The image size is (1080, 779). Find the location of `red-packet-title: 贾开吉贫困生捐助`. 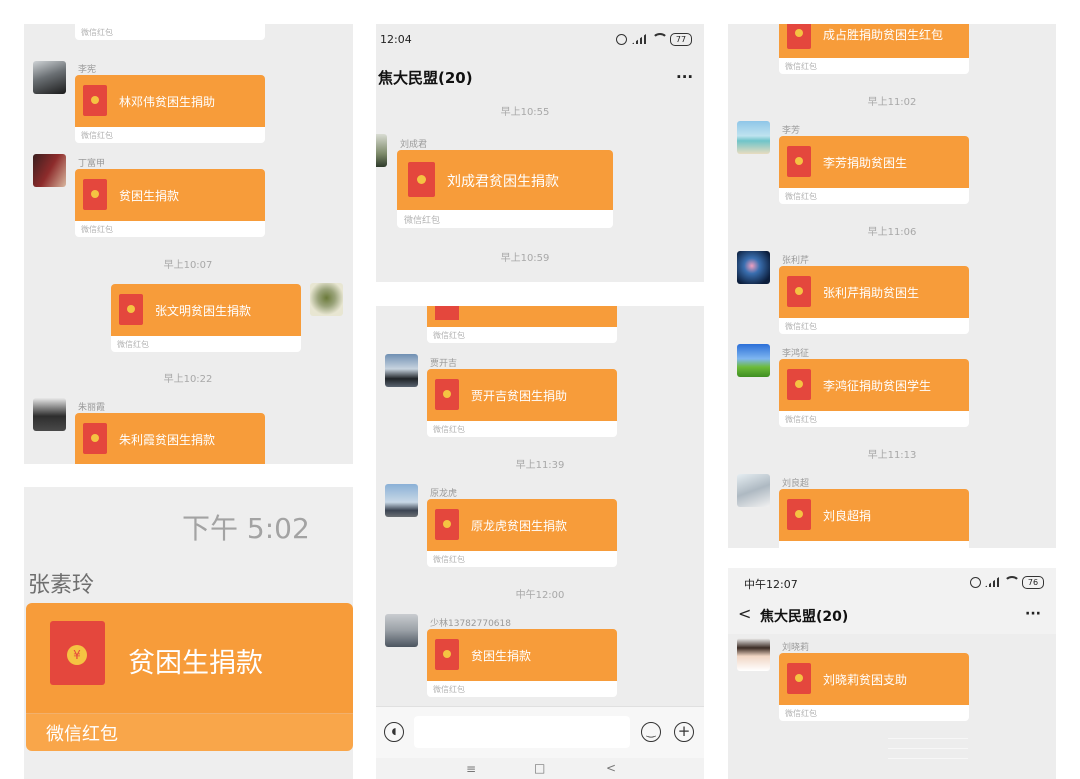

red-packet-title: 贾开吉贫困生捐助 is located at coordinates (519, 396).